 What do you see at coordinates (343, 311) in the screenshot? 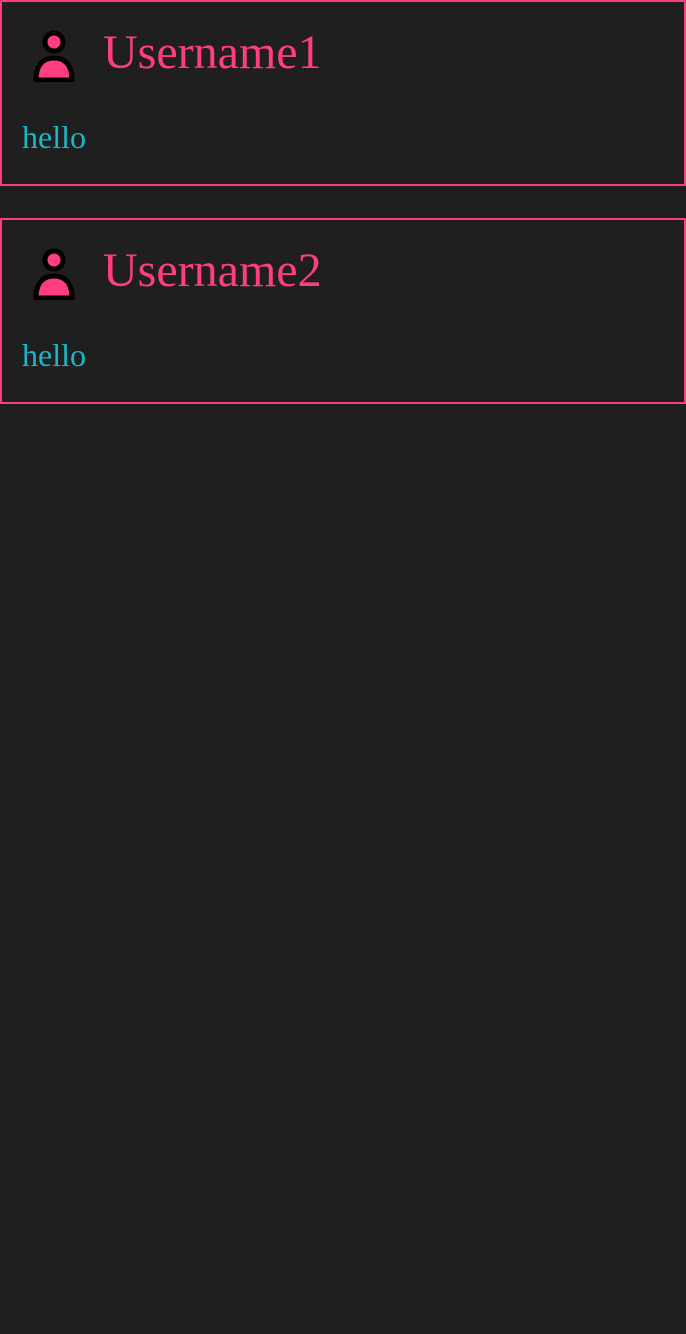
I see `post-card: Username2 hello` at bounding box center [343, 311].